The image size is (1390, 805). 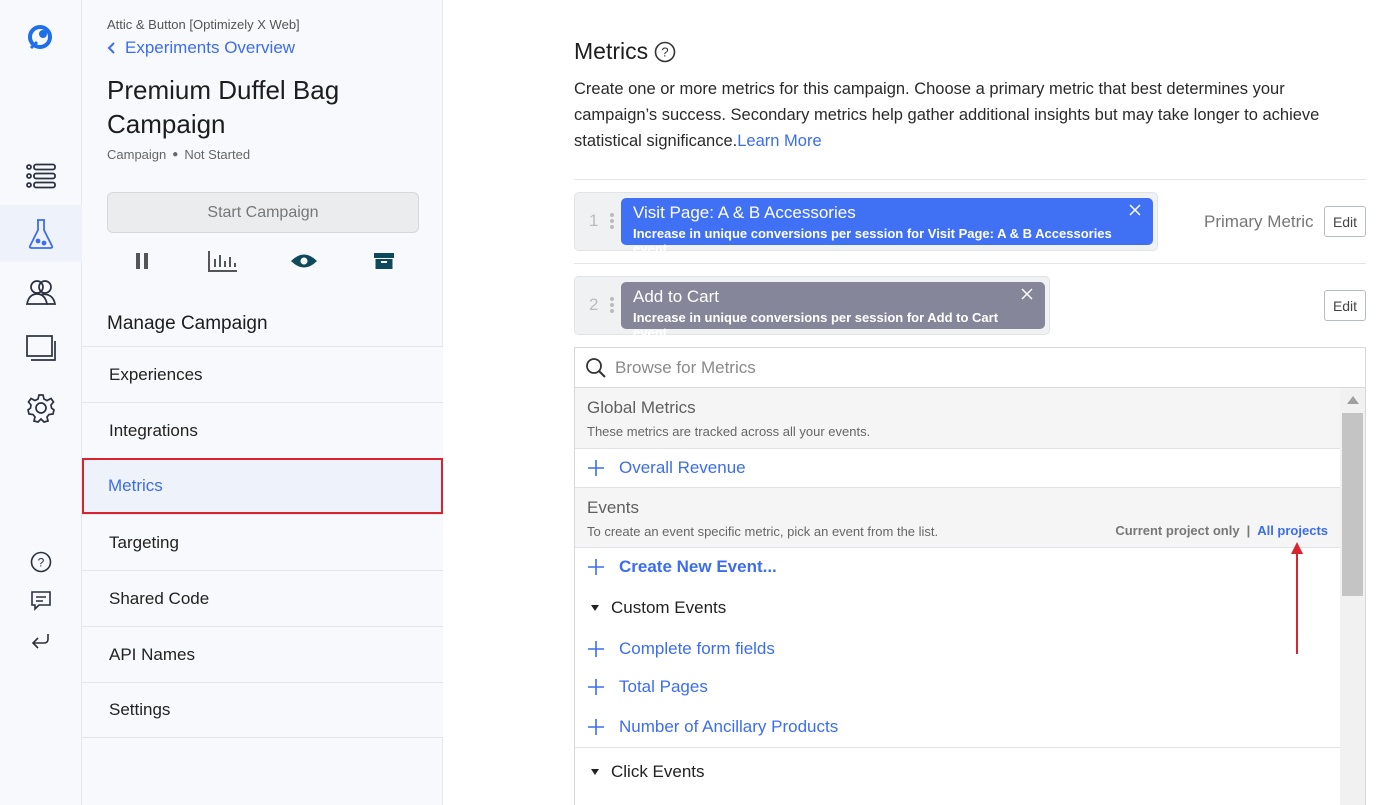 I want to click on menu-item-shared-code: Shared Code, so click(x=262, y=598).